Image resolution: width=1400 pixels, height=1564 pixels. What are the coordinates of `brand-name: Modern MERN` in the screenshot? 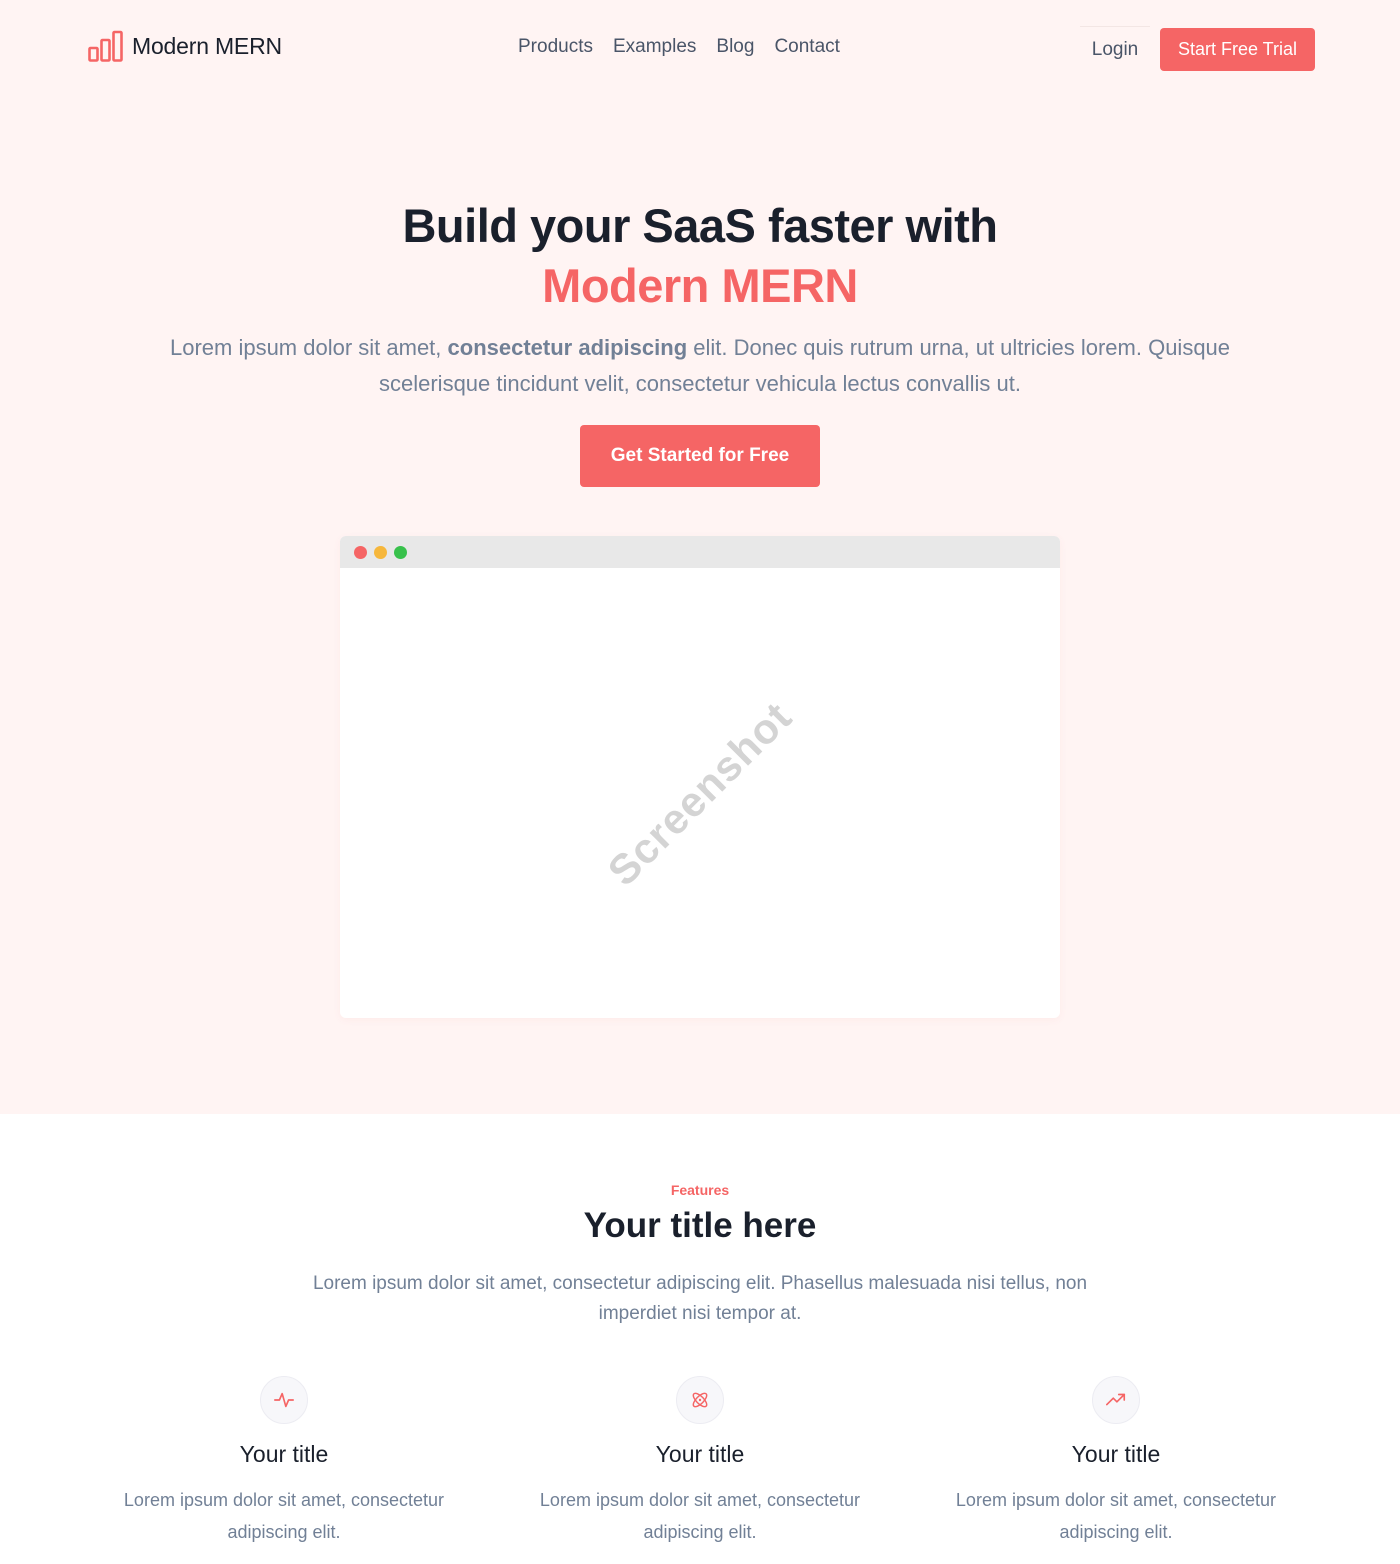 It's located at (207, 45).